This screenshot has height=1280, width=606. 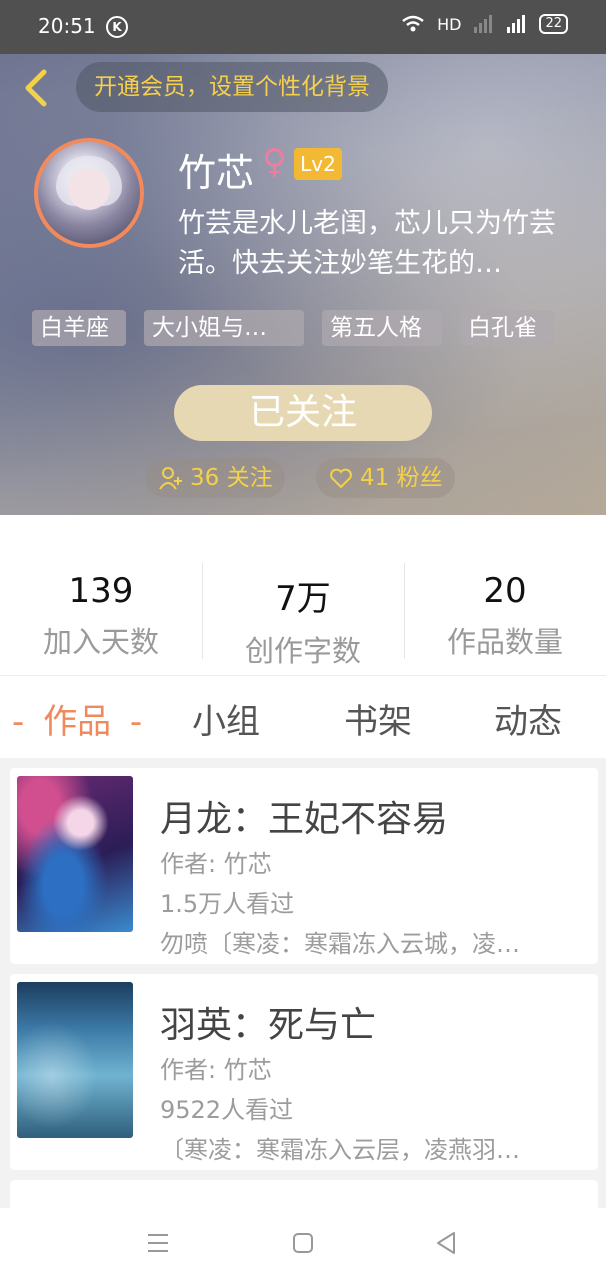 I want to click on stats-bar: 139 加入天数 7万 创作字数 20 作品数量, so click(x=303, y=595).